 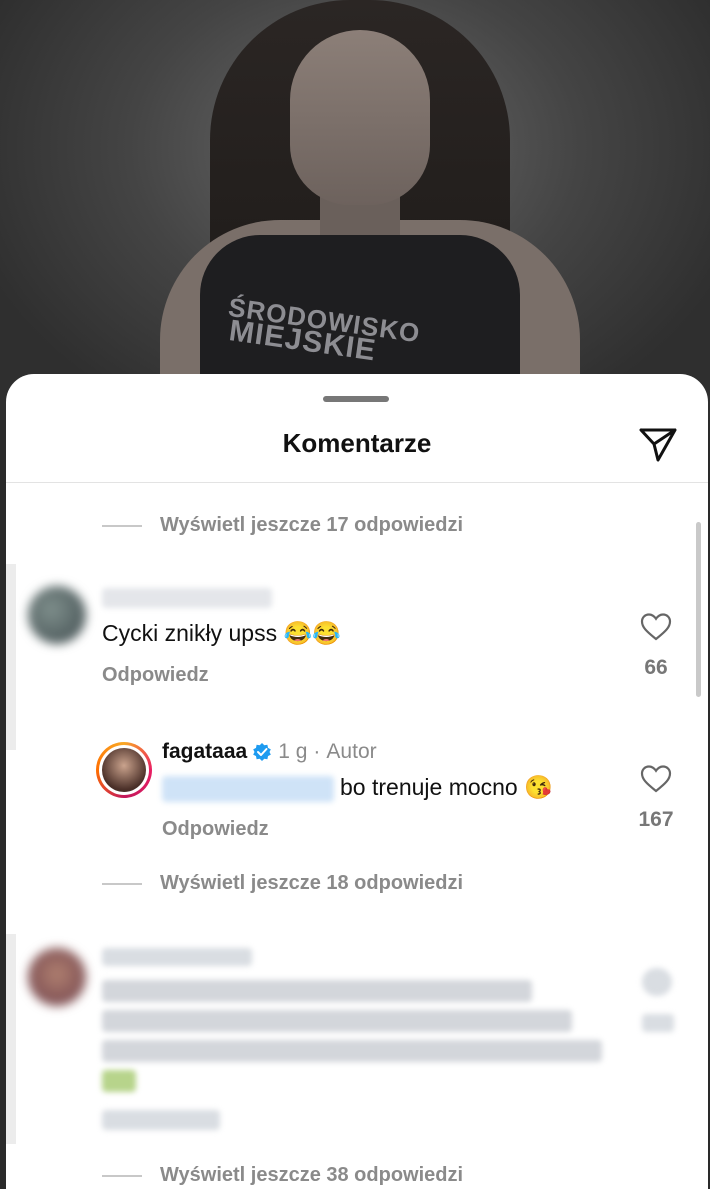 I want to click on reply-time: 1 g, so click(x=293, y=751).